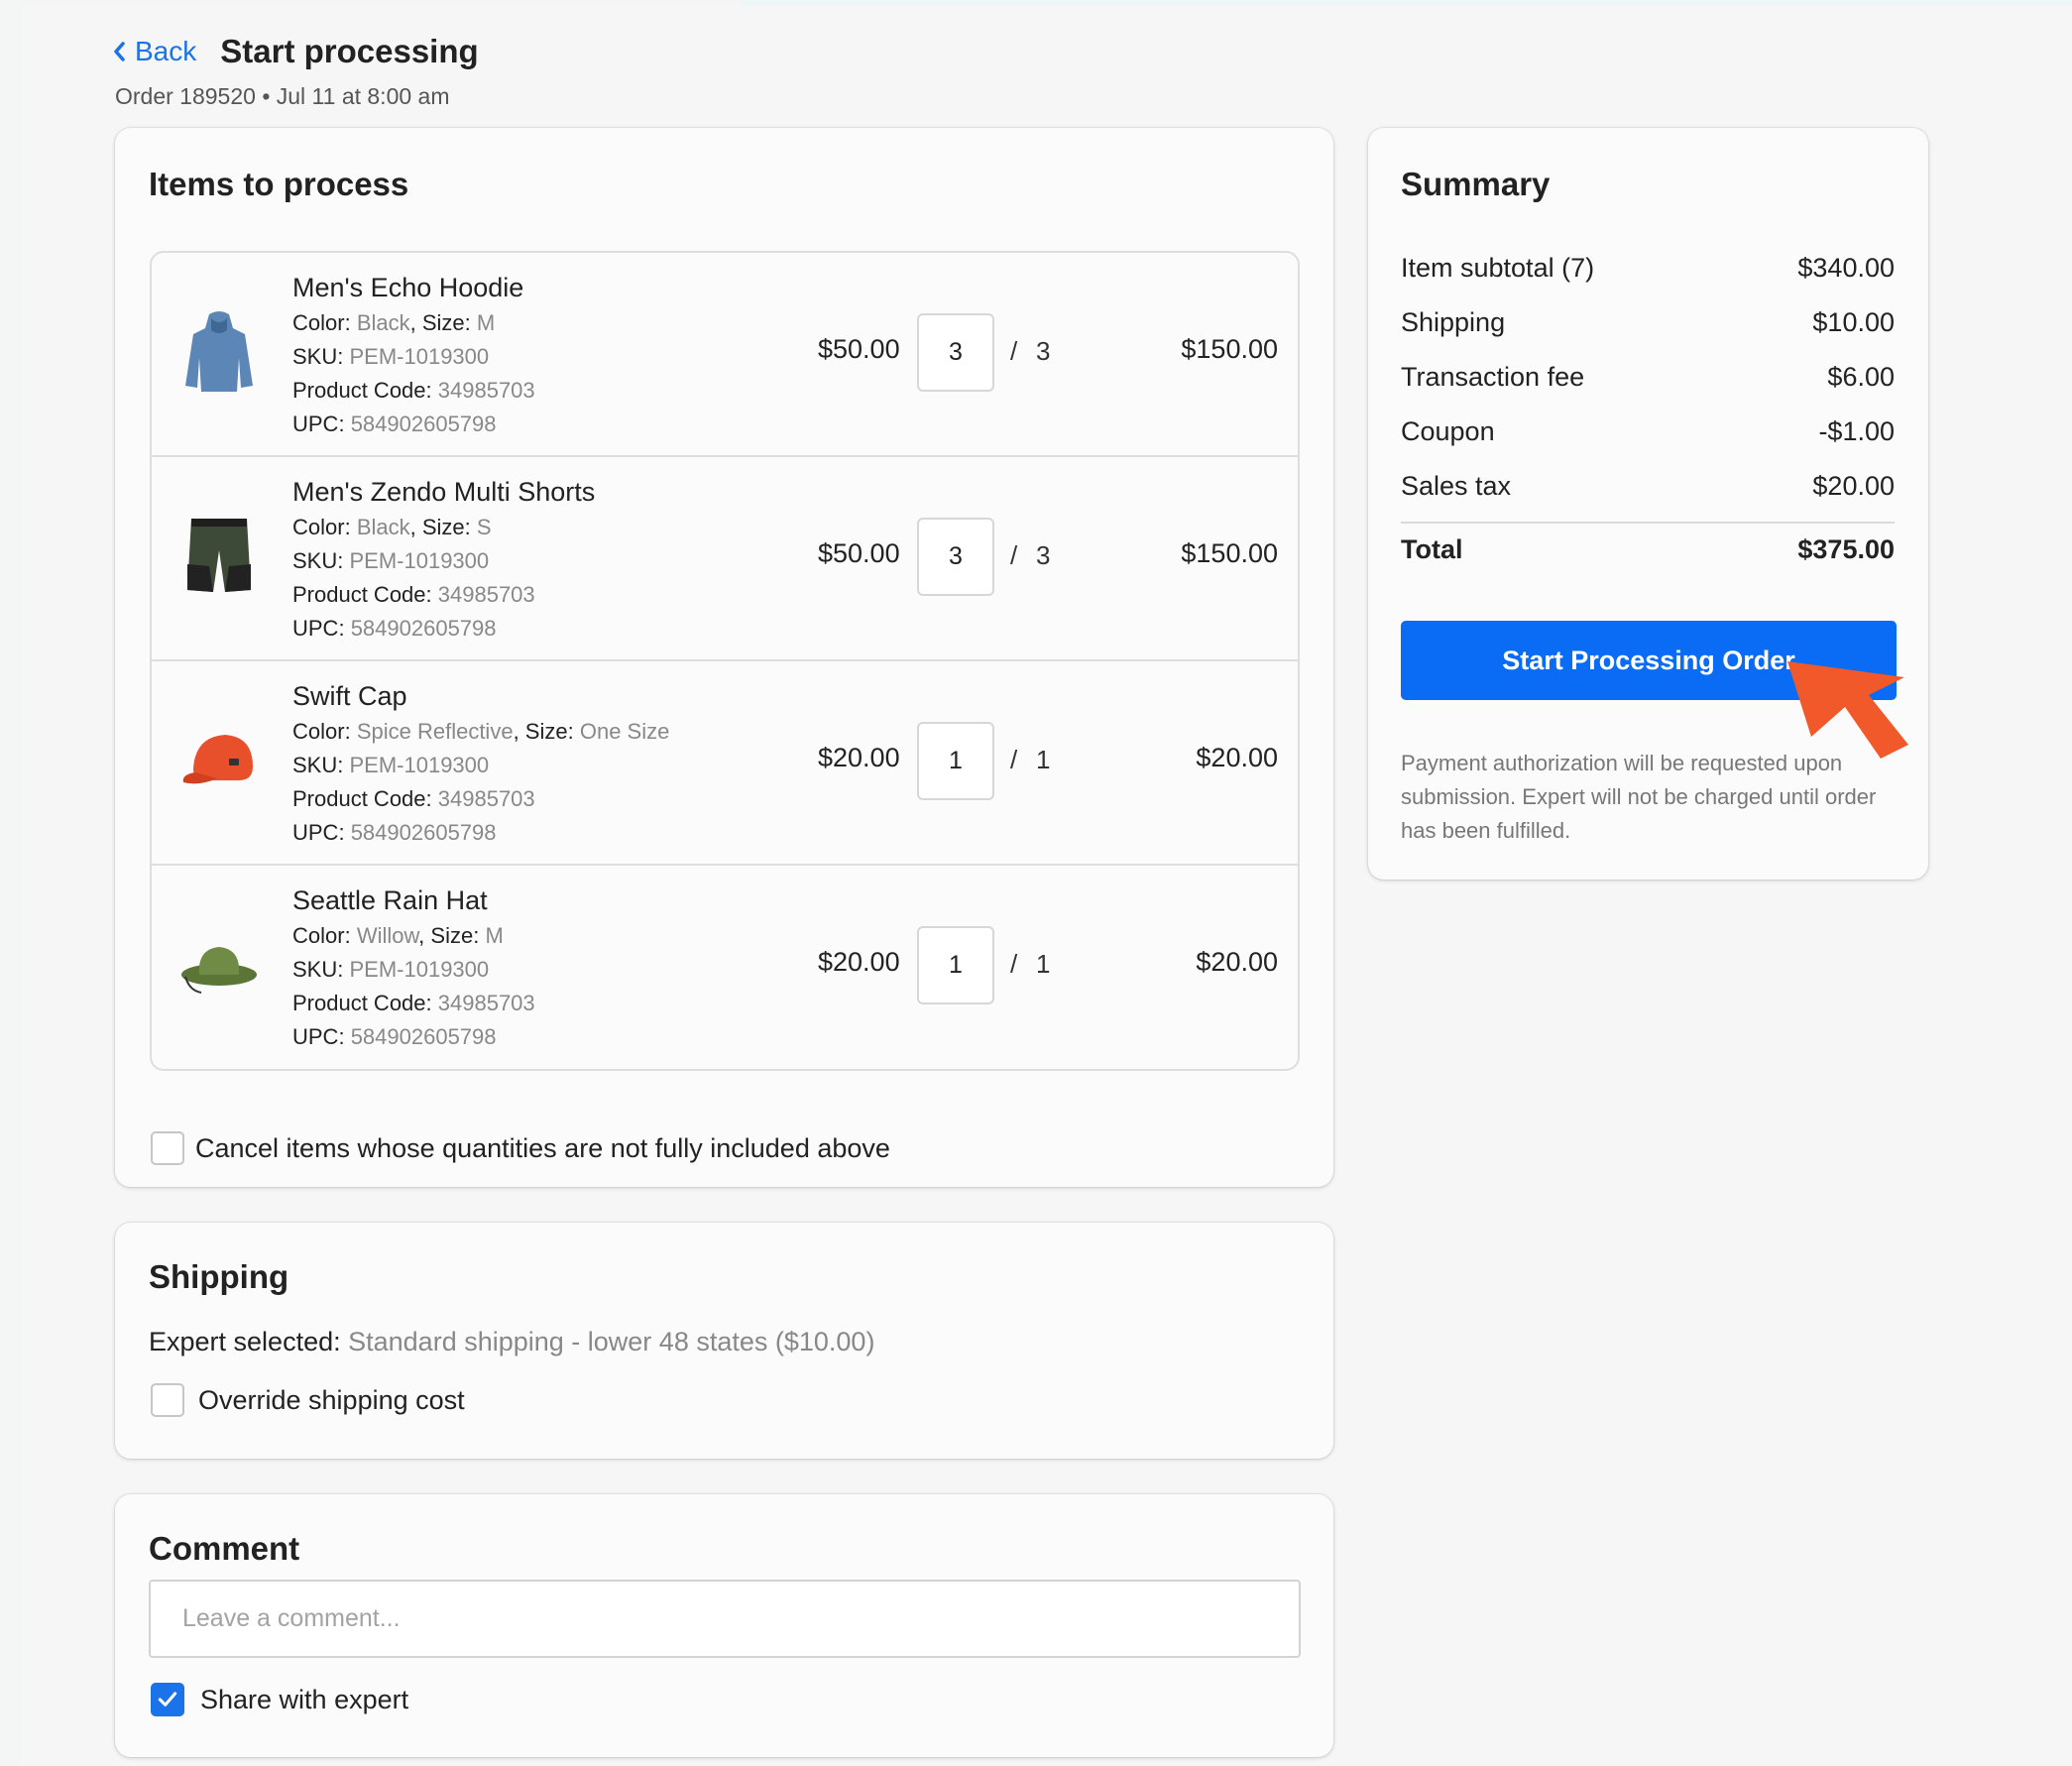 The image size is (2072, 1766). Describe the element at coordinates (153, 51) in the screenshot. I see `back-link: Back` at that location.